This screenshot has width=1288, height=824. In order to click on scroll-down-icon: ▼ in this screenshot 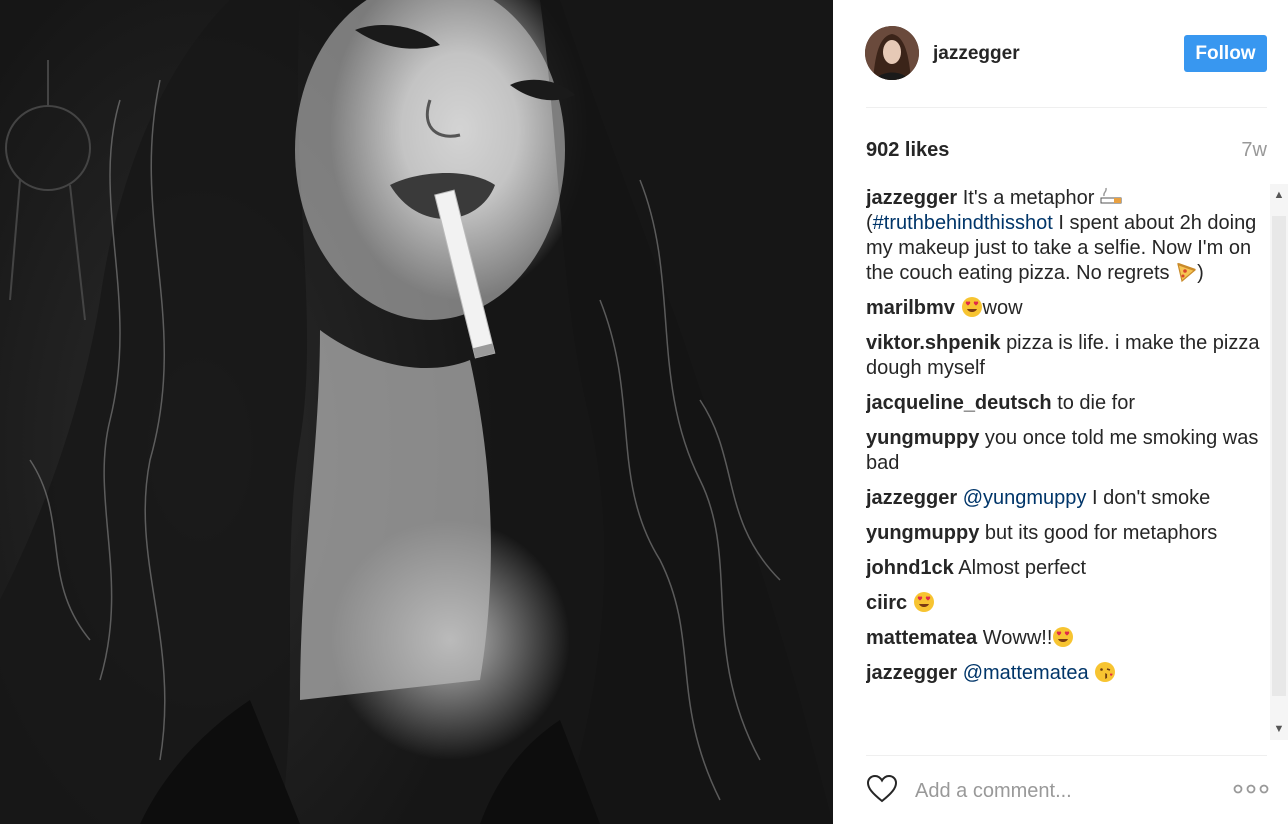, I will do `click(1279, 729)`.